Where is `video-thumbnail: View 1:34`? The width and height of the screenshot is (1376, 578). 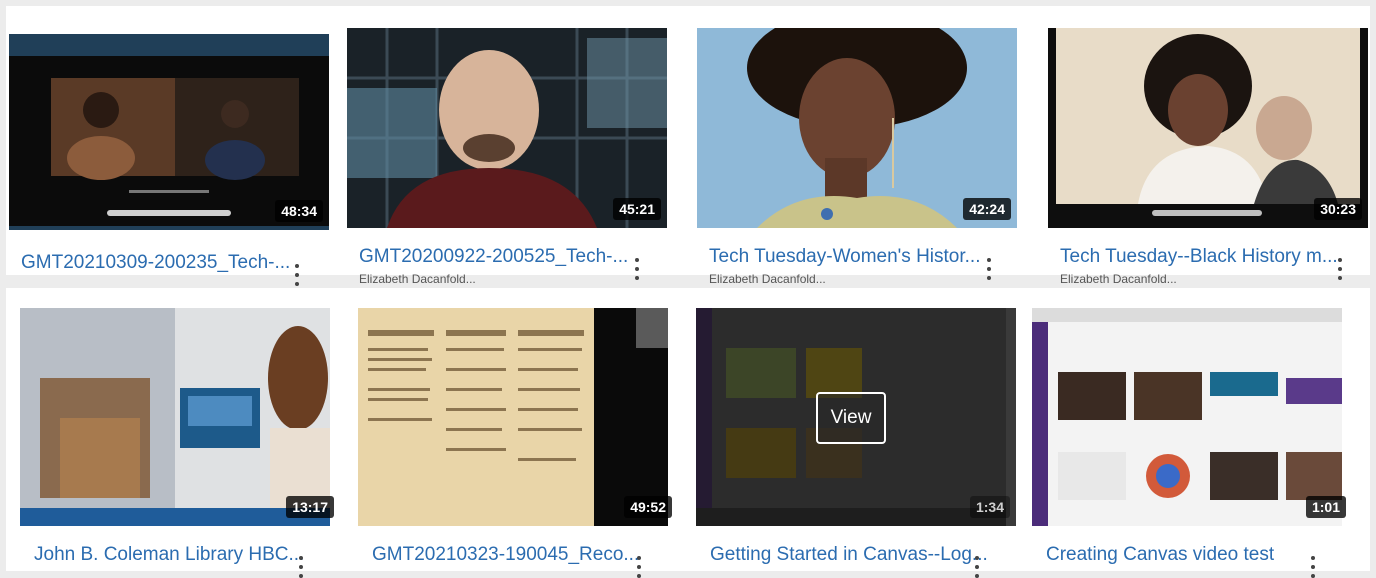
video-thumbnail: View 1:34 is located at coordinates (856, 417).